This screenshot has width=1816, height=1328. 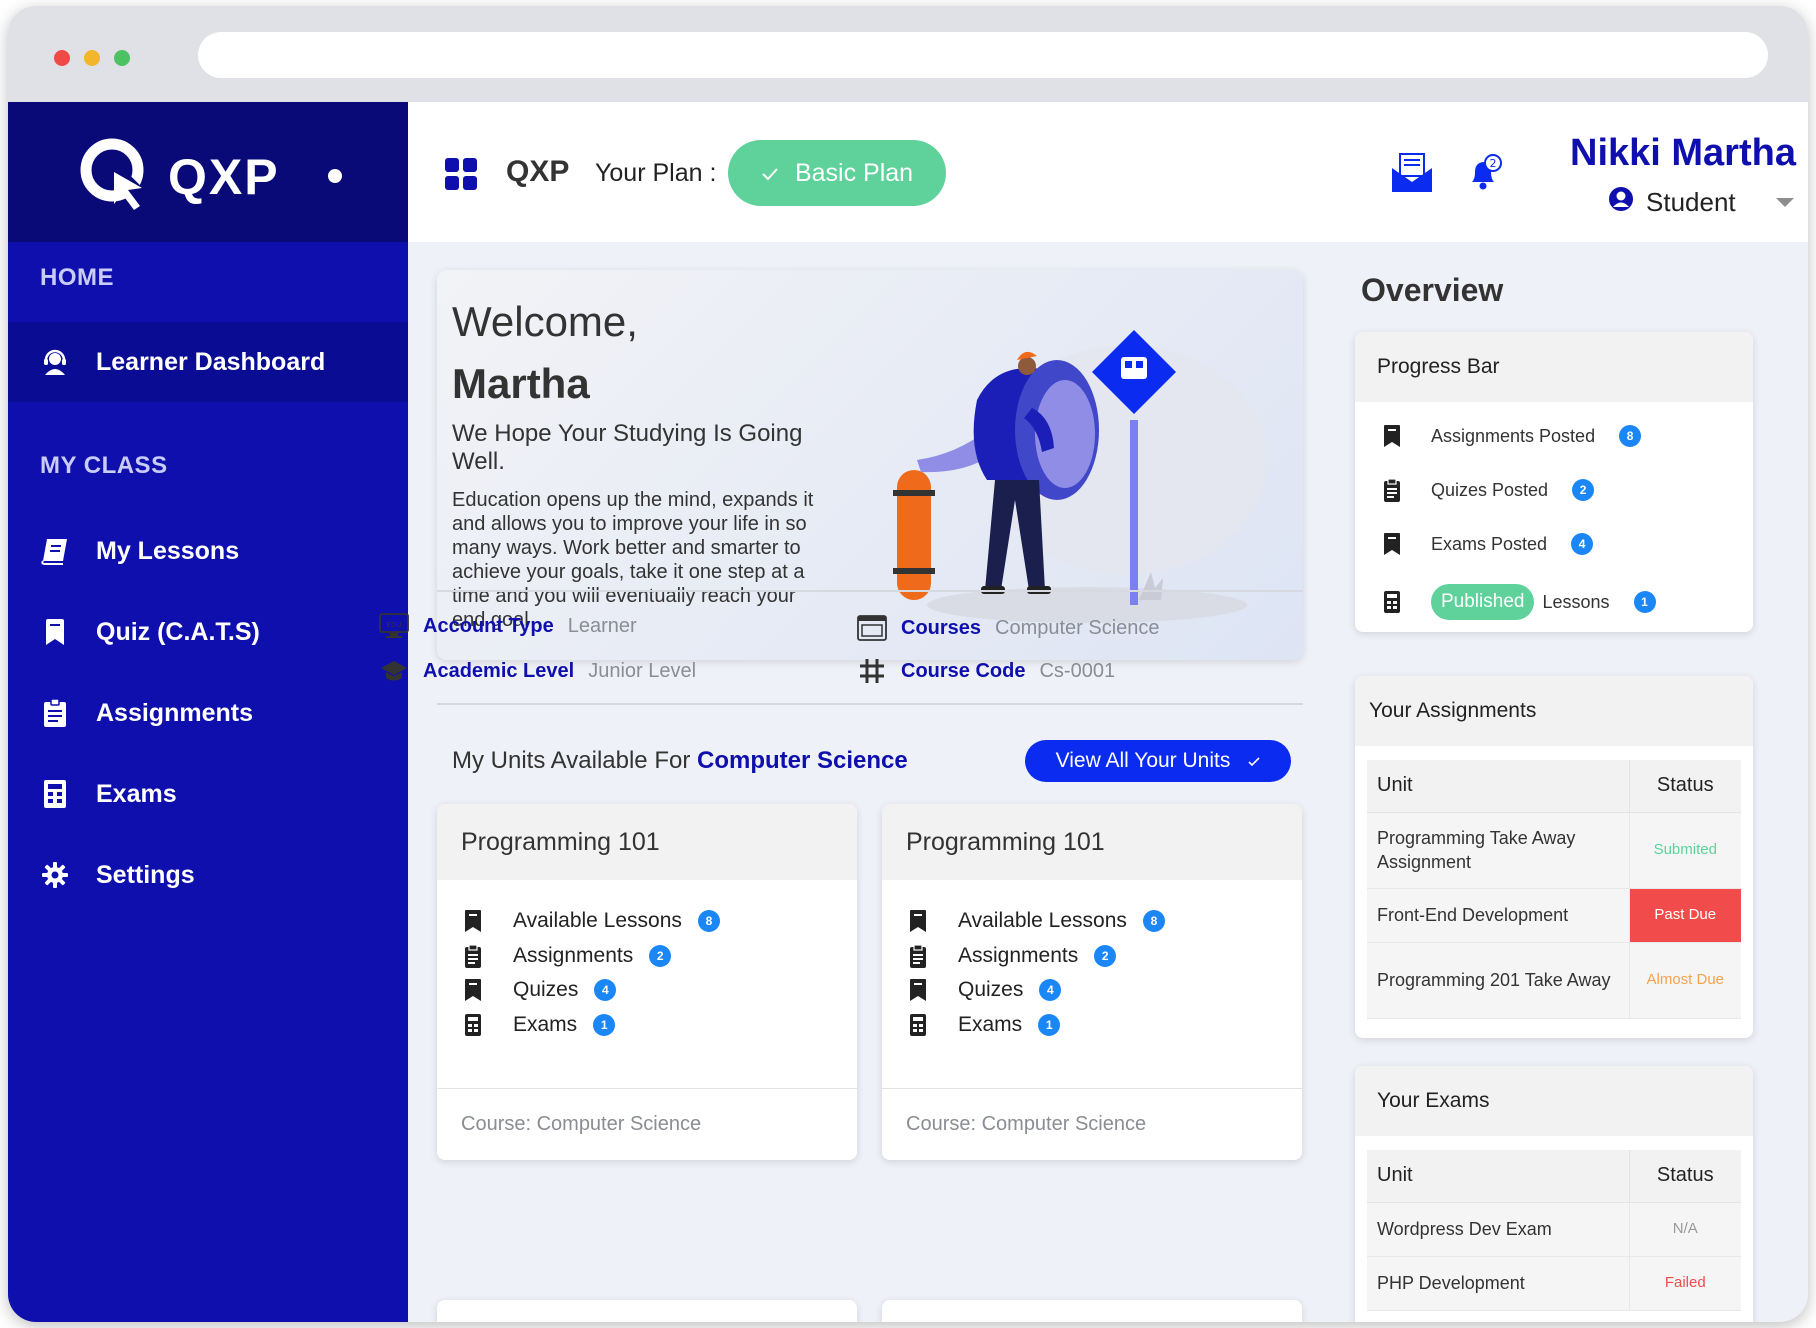 What do you see at coordinates (208, 794) in the screenshot?
I see `sidebar-item-exams: Exams` at bounding box center [208, 794].